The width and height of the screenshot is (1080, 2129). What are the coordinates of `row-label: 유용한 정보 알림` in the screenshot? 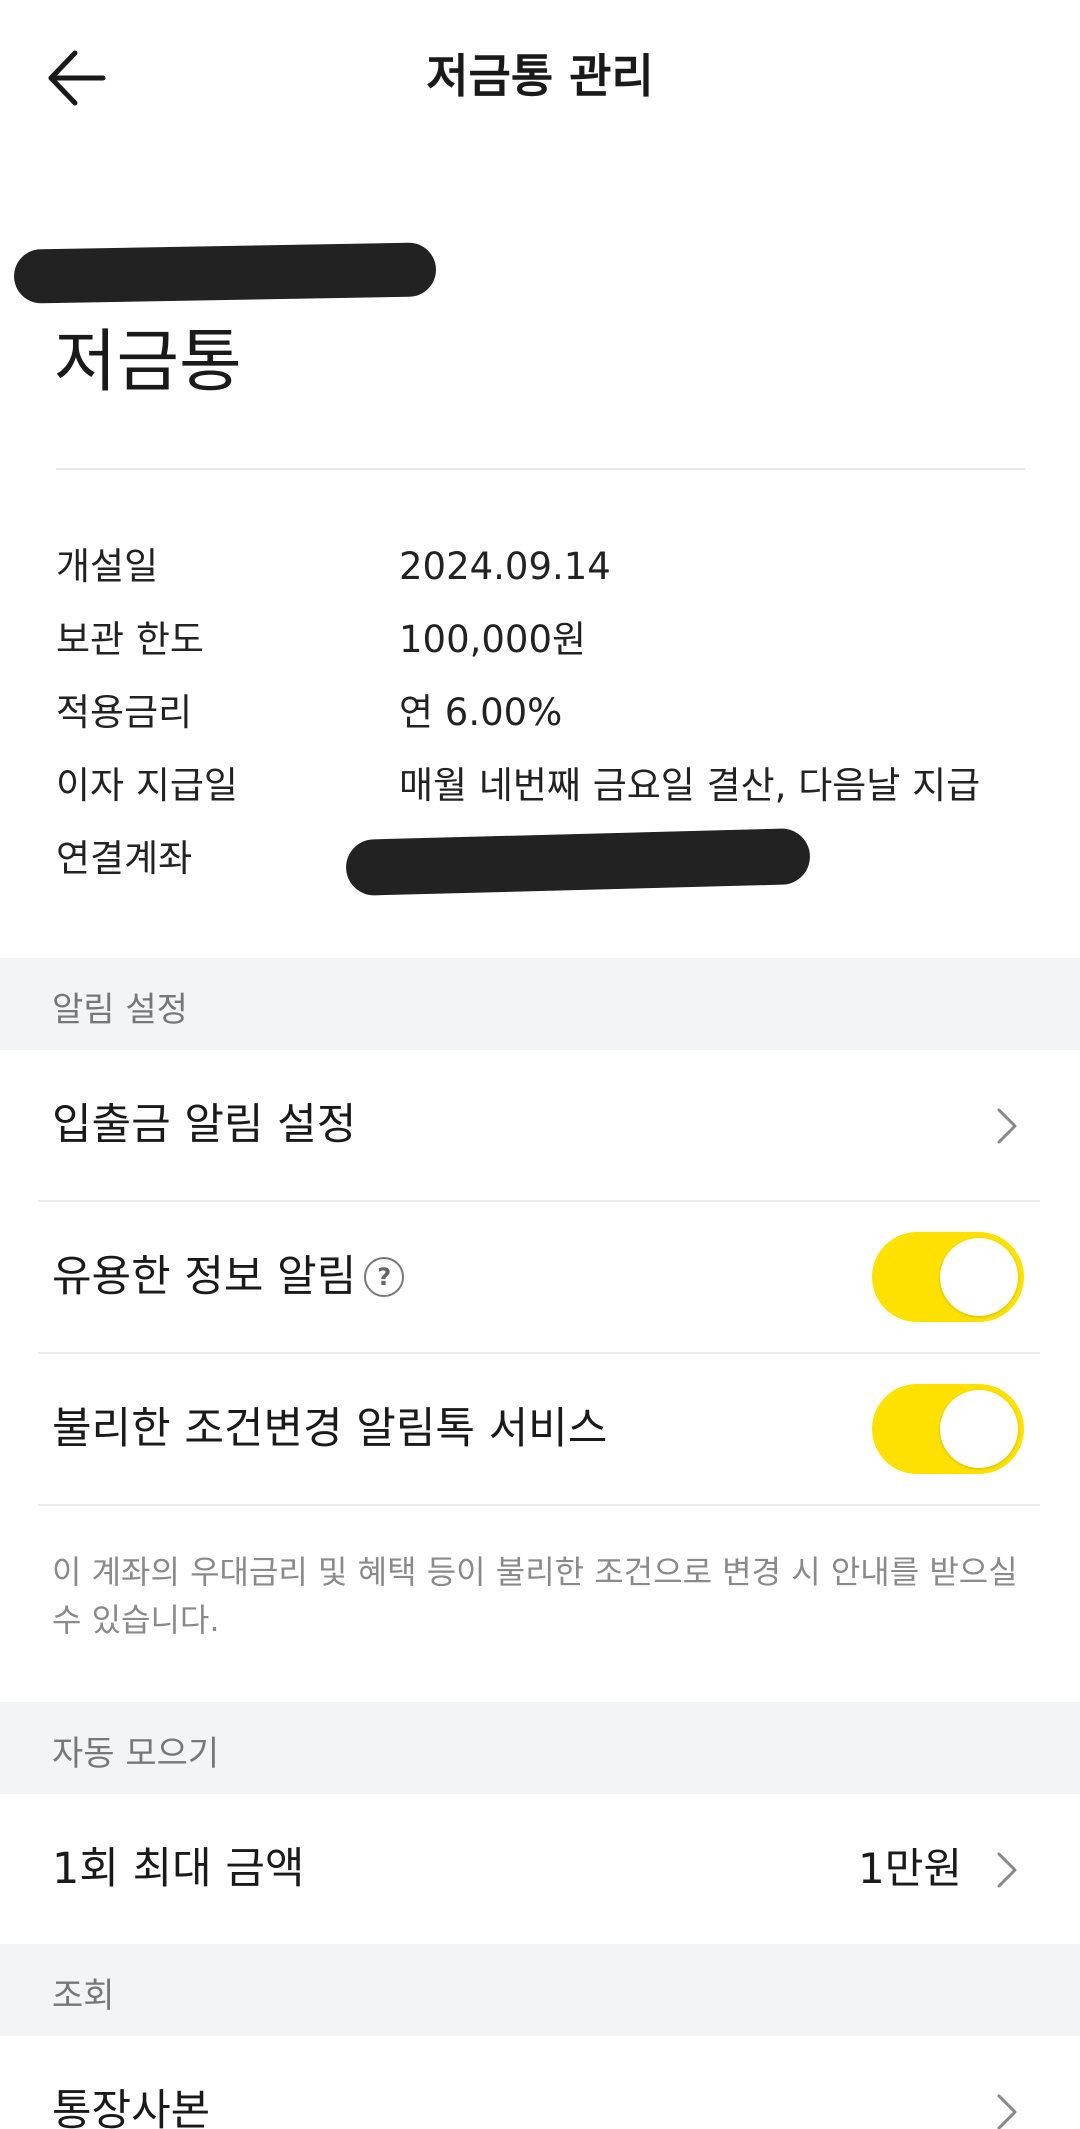 It's located at (204, 1277).